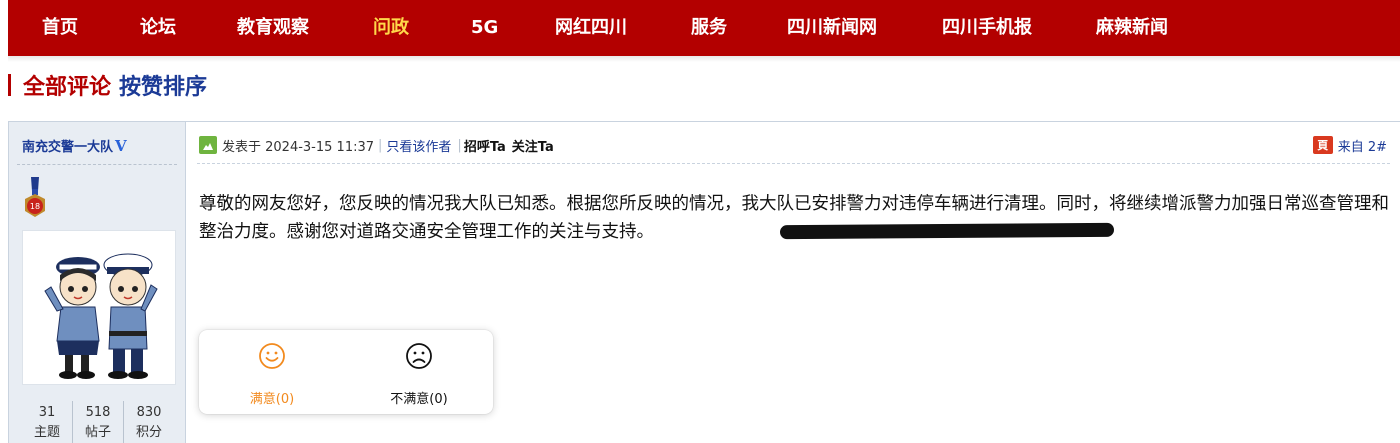 This screenshot has height=443, width=1400. I want to click on medal-icon: 18, so click(35, 197).